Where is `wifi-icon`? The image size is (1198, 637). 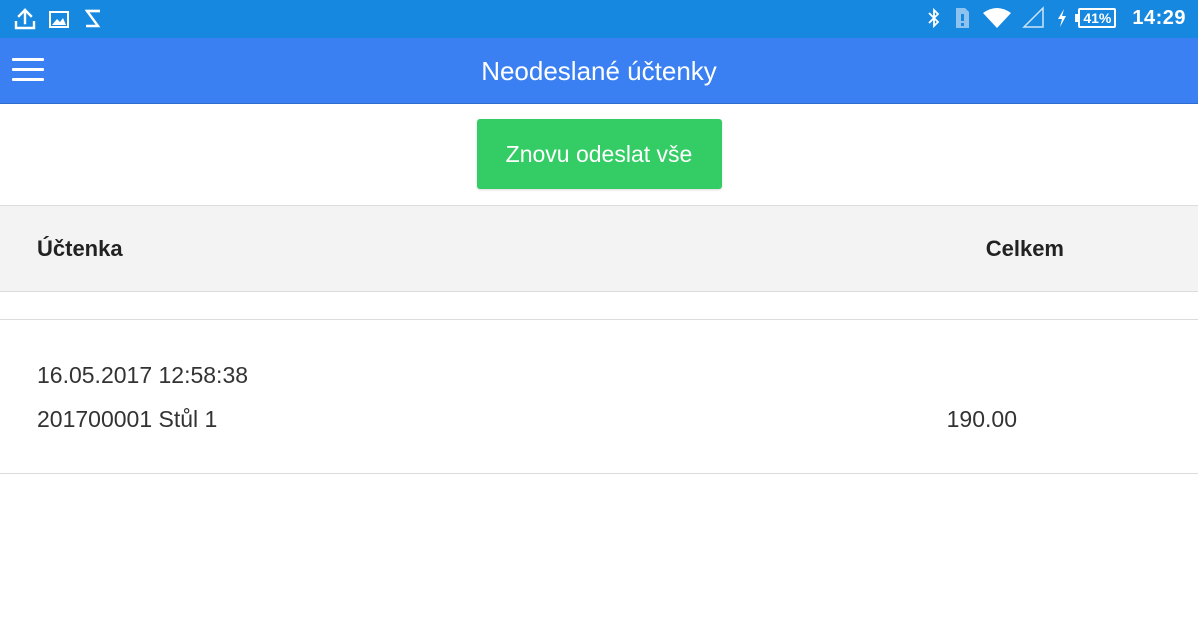 wifi-icon is located at coordinates (997, 18).